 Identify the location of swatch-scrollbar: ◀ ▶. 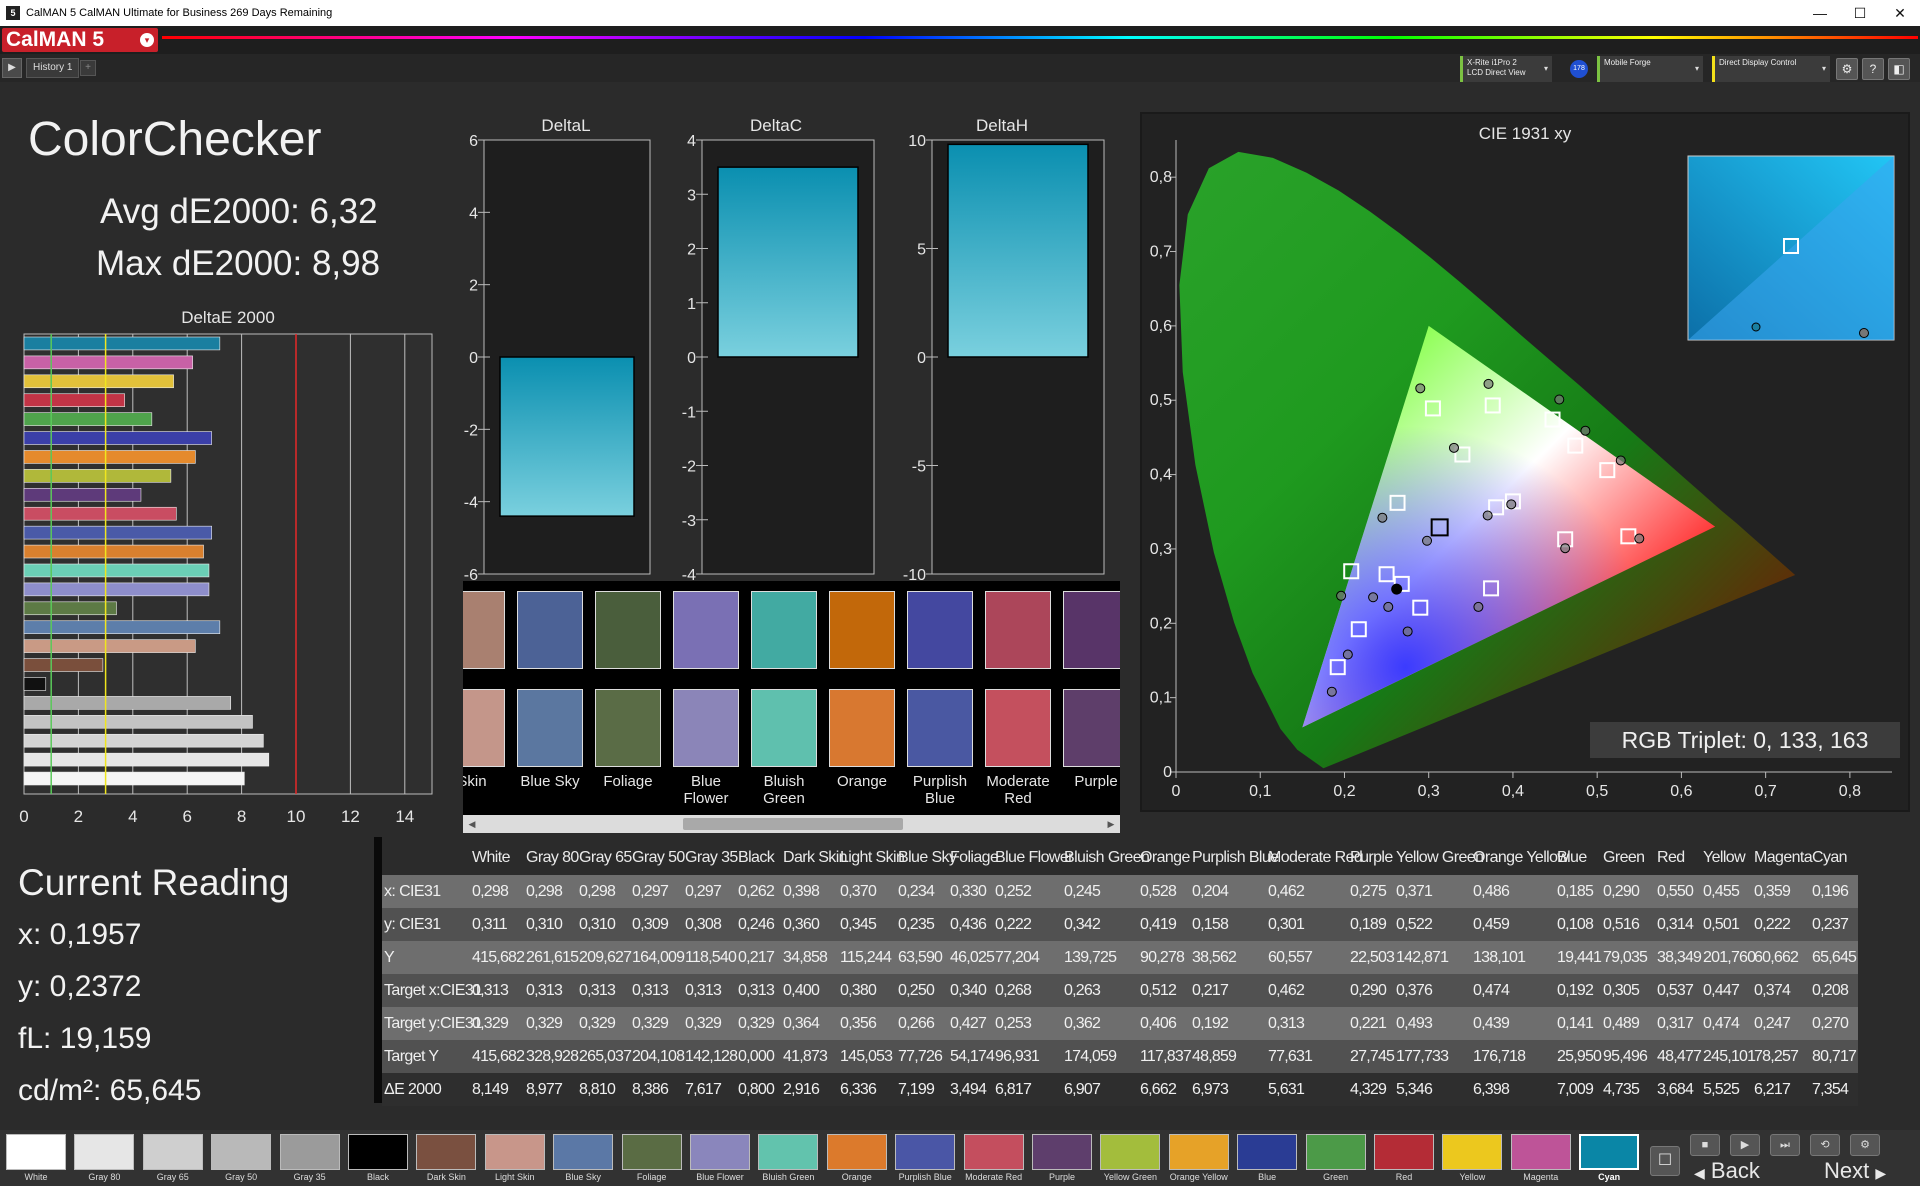
(791, 824).